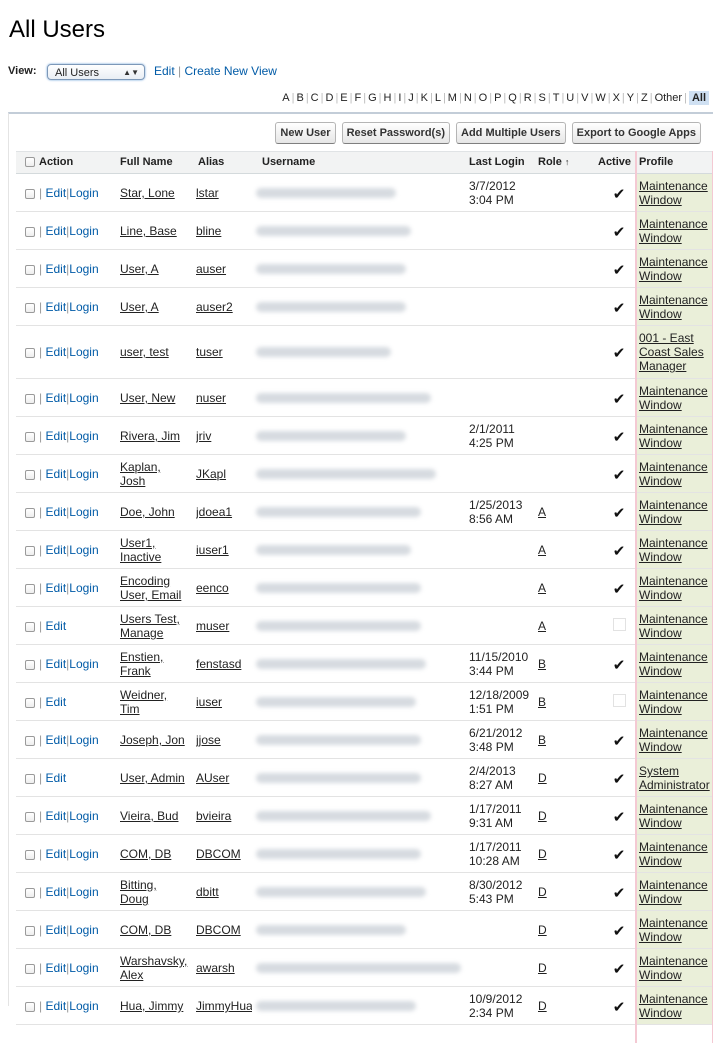  I want to click on header-role: Role ↑, so click(553, 162).